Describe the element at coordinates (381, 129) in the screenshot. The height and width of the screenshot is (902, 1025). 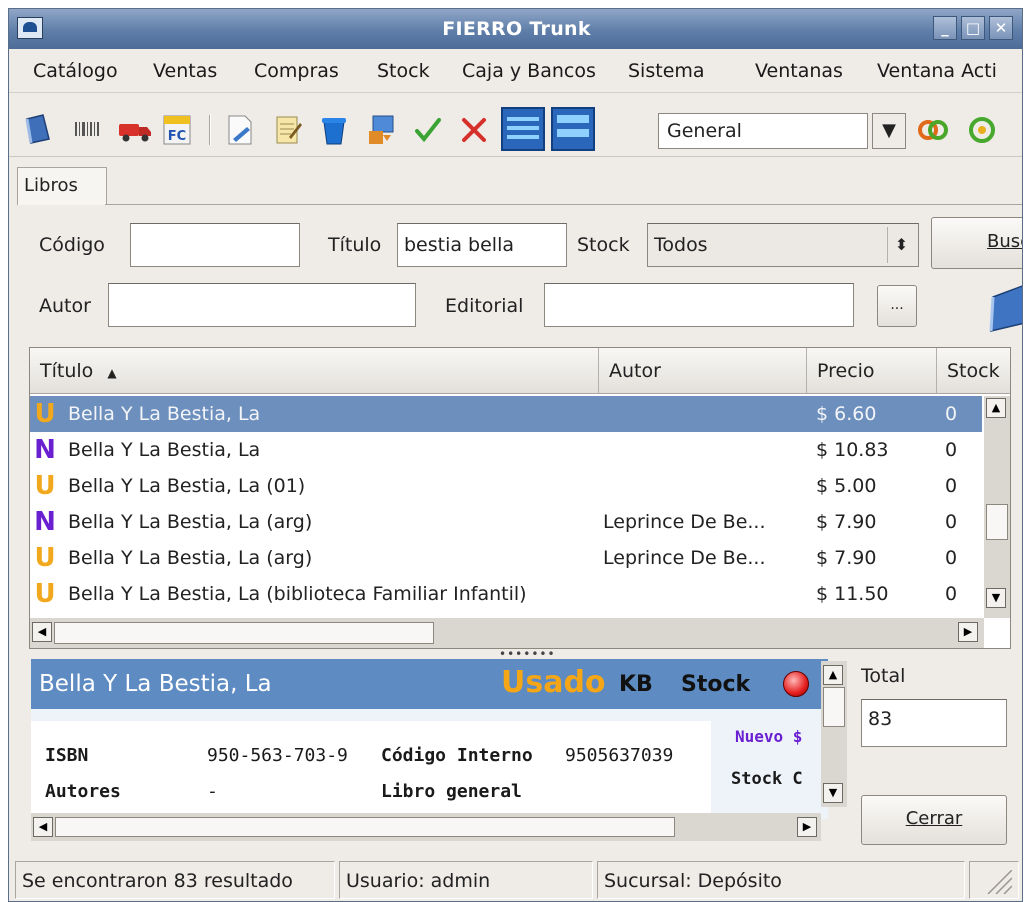
I see `report-icon` at that location.